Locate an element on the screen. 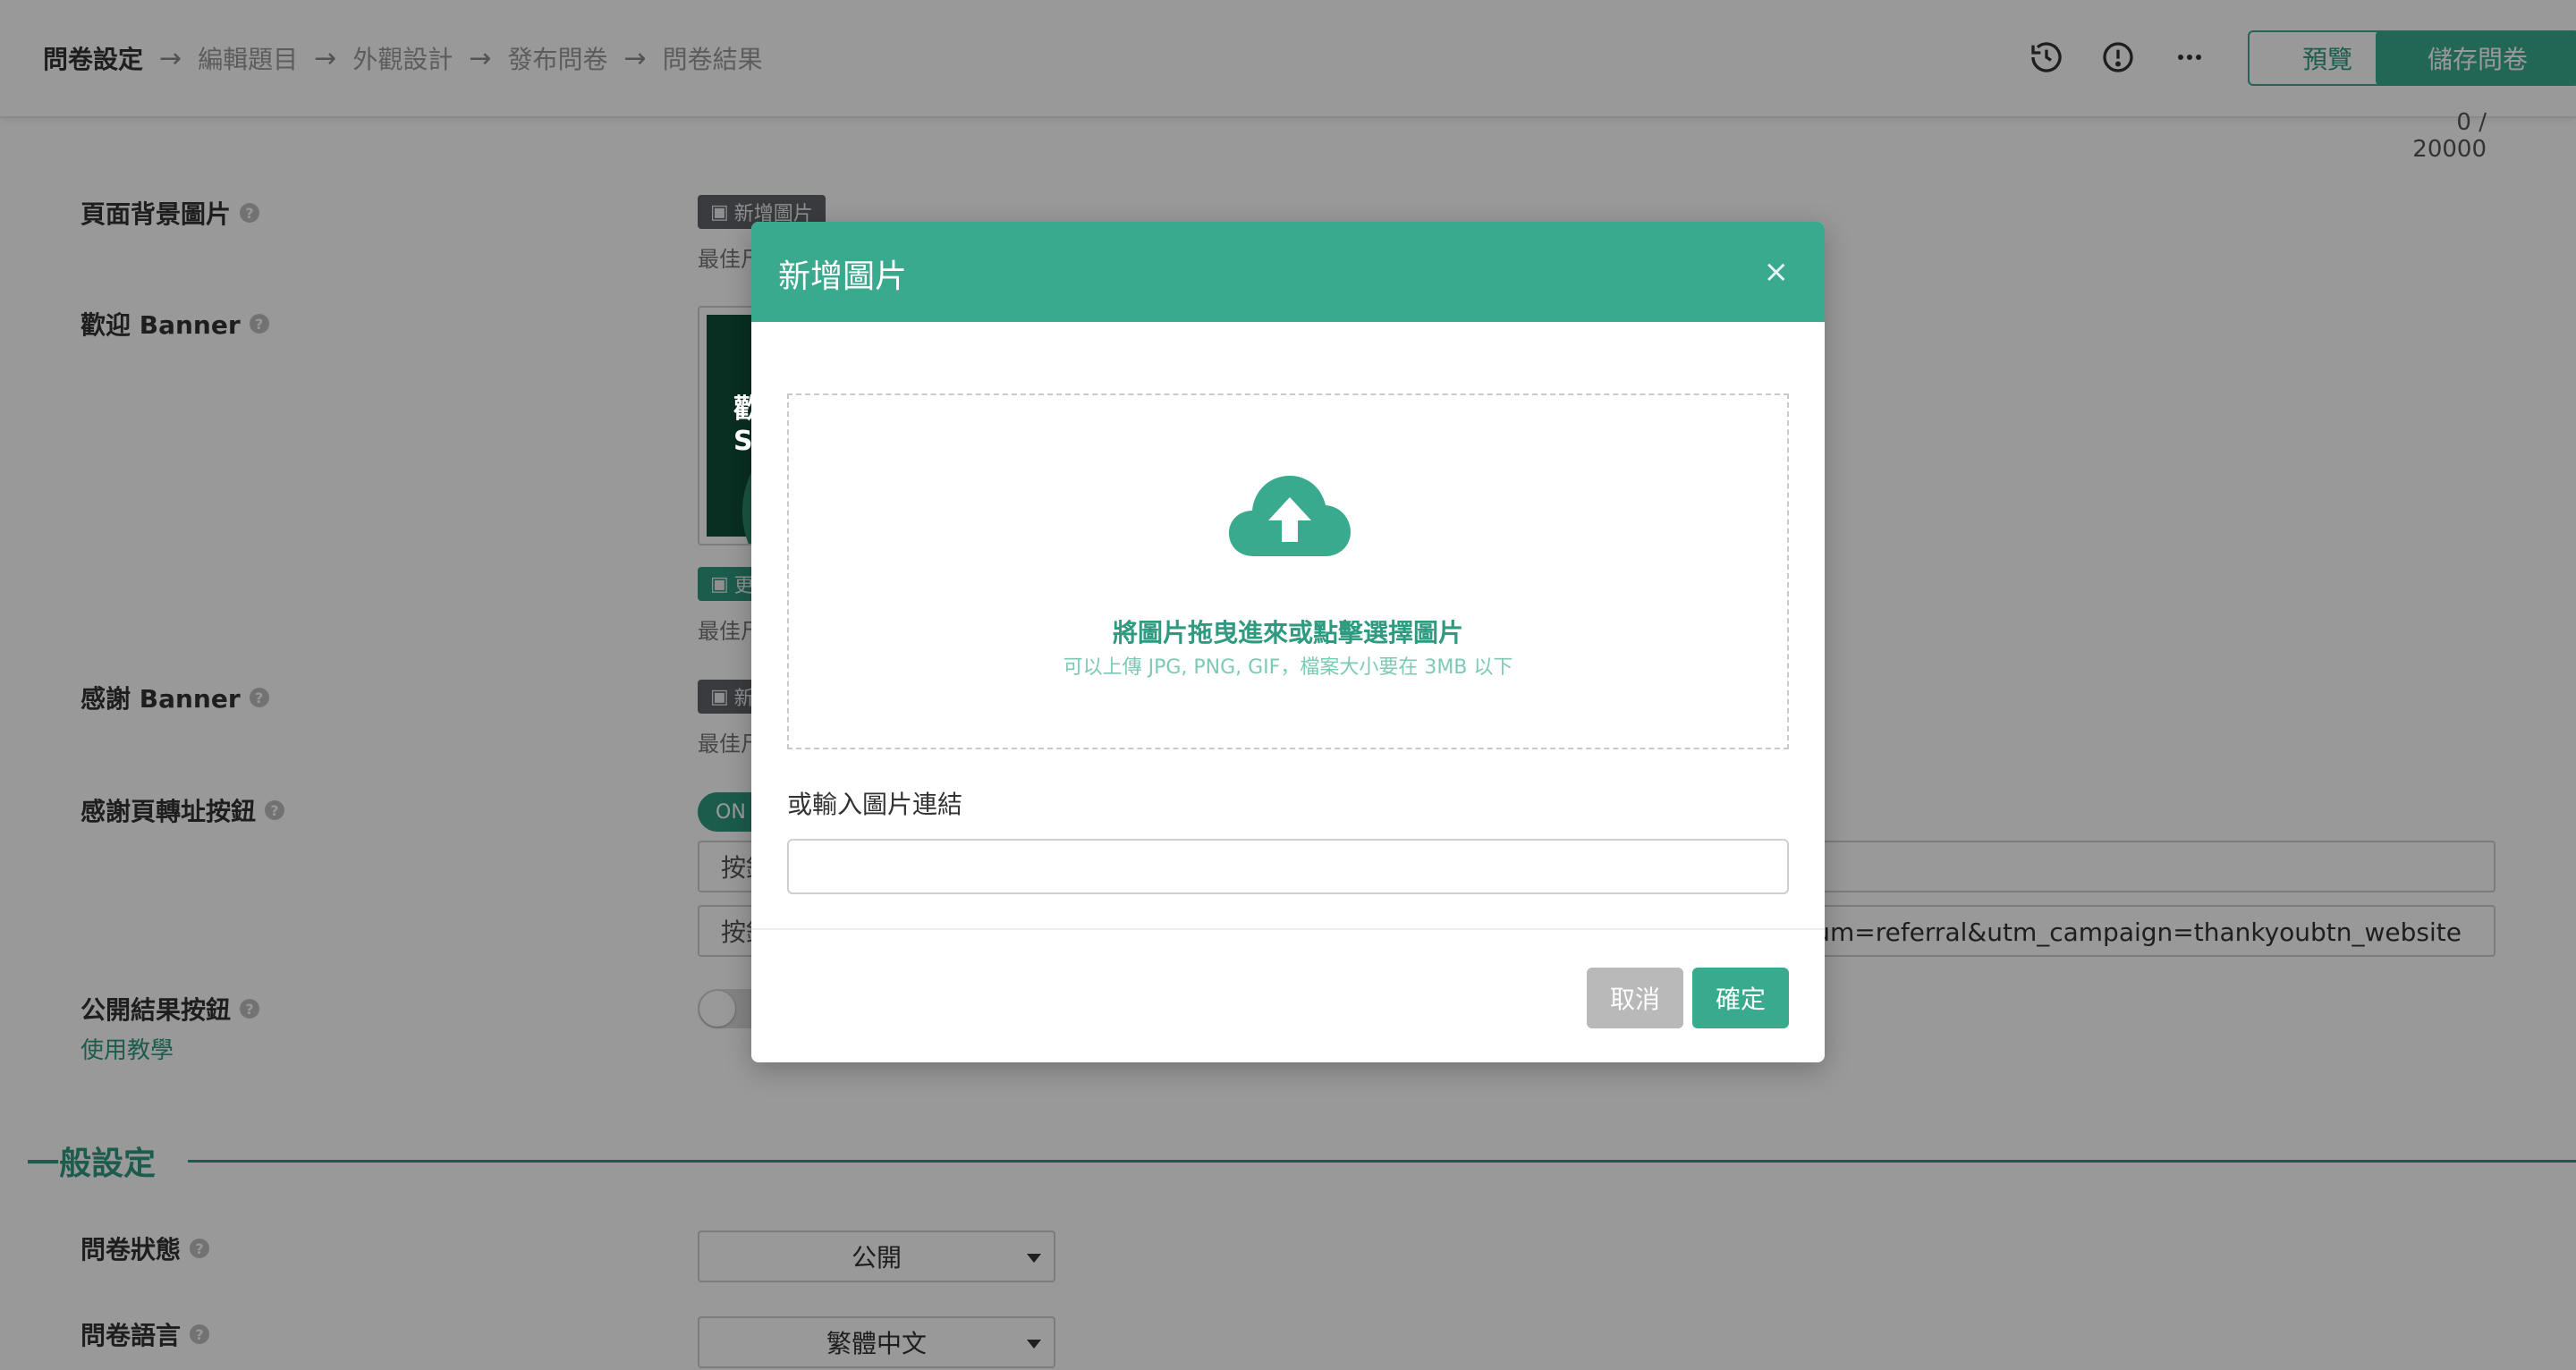  modal-title: 新增圖片 is located at coordinates (843, 276).